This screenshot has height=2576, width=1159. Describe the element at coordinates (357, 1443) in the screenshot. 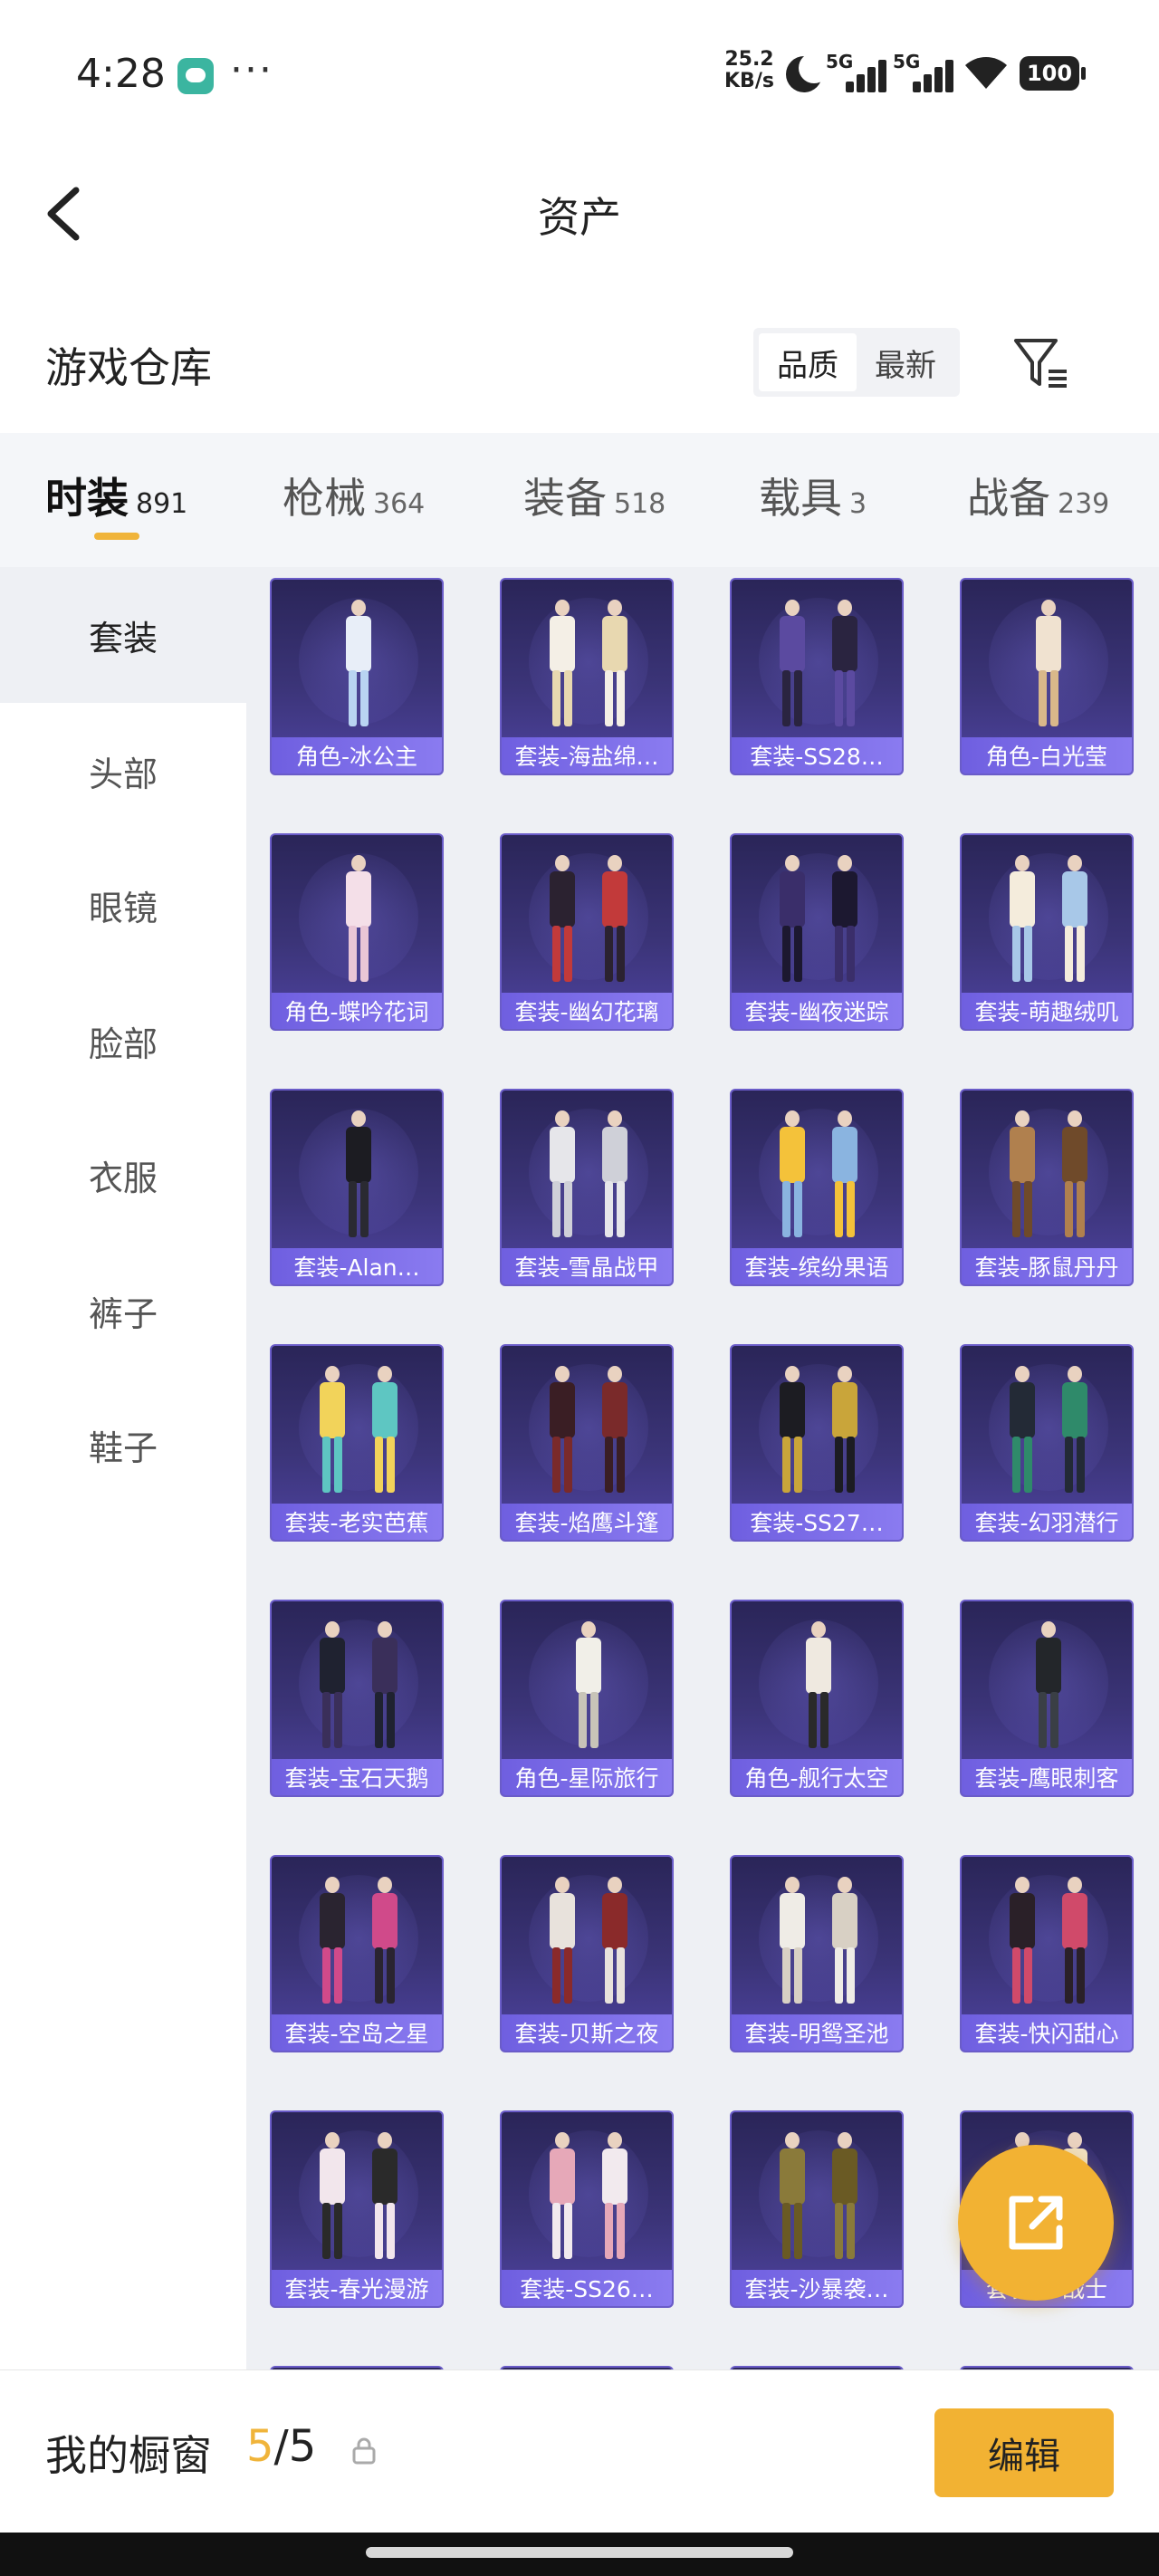

I see `item-card: 套装-老实芭蕉` at that location.